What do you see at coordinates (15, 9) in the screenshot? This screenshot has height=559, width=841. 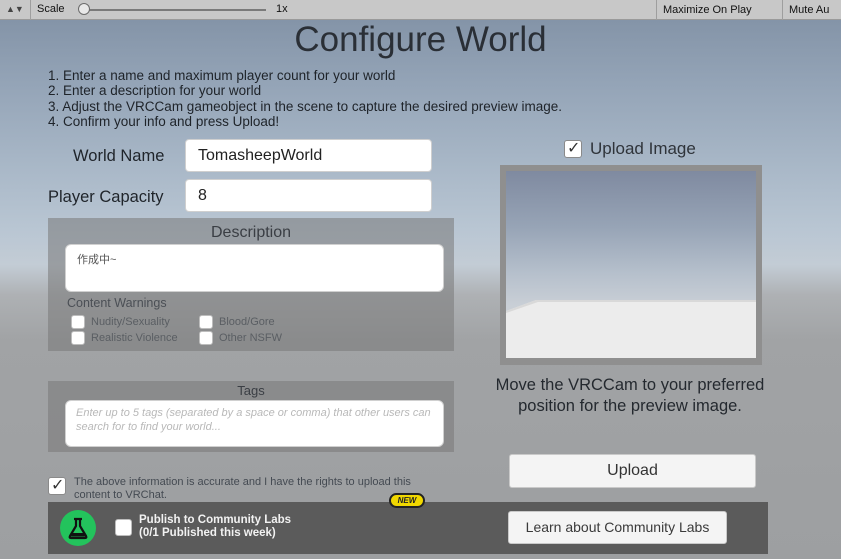 I see `up-down-arrows-icon: ▲▼` at bounding box center [15, 9].